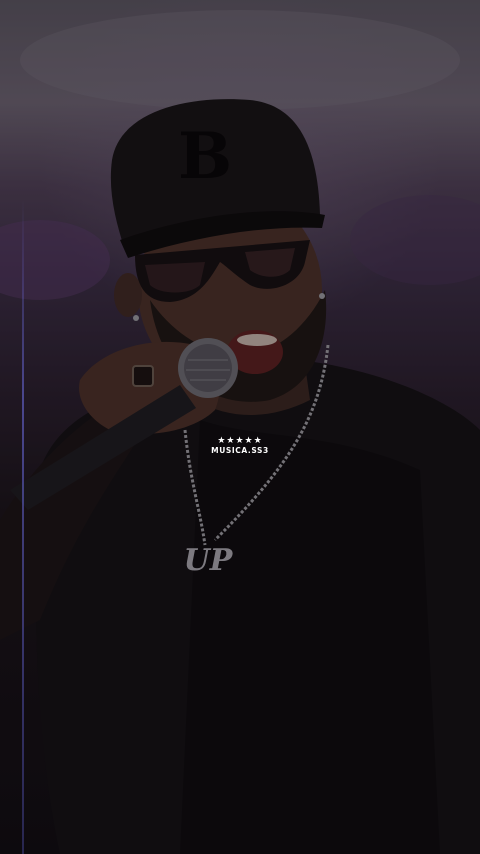 Image resolution: width=480 pixels, height=854 pixels. I want to click on teeth, so click(257, 340).